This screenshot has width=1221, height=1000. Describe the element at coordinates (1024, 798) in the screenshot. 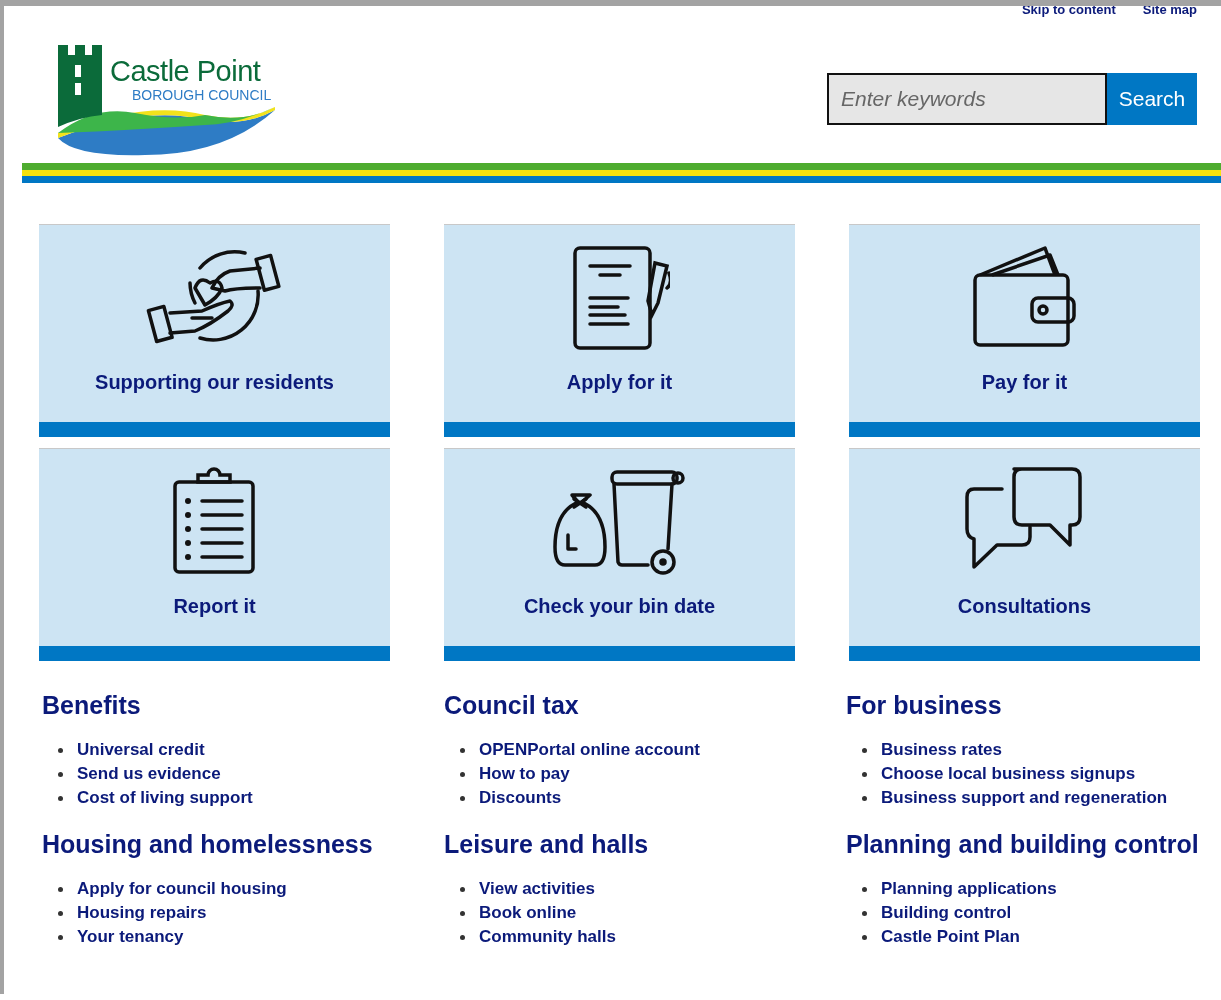

I see `section-link: Business support and regeneration` at that location.